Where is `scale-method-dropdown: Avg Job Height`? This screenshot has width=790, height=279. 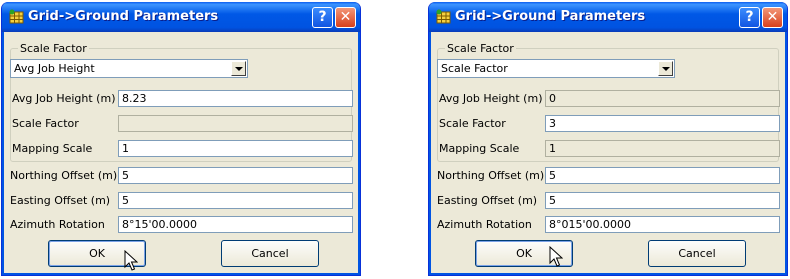
scale-method-dropdown: Avg Job Height is located at coordinates (129, 68).